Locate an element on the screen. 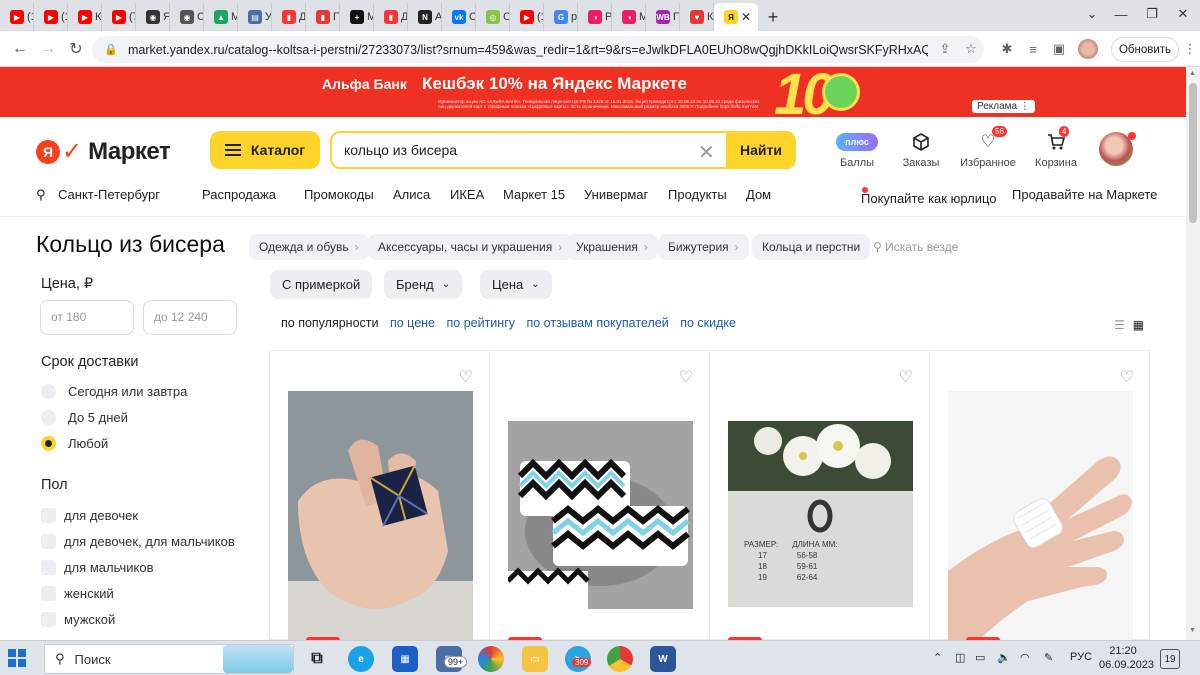 This screenshot has width=1200, height=675. browser-tab: NАл is located at coordinates (425, 17).